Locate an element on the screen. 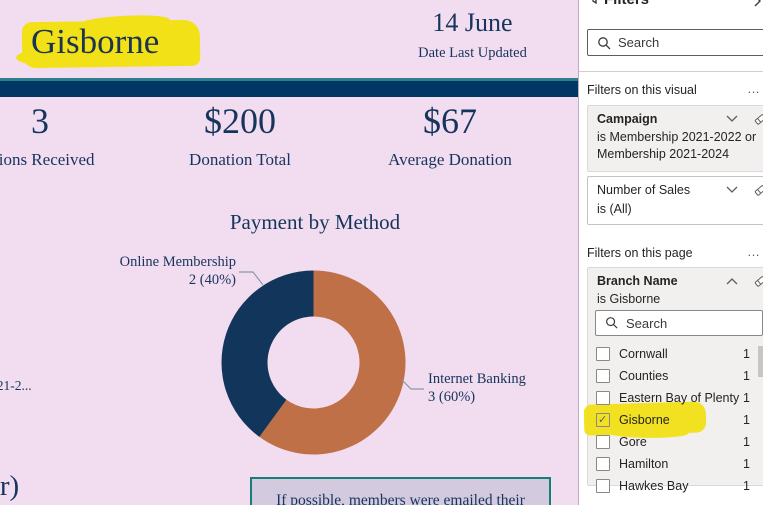 This screenshot has height=505, width=763. branch-search-box is located at coordinates (679, 323).